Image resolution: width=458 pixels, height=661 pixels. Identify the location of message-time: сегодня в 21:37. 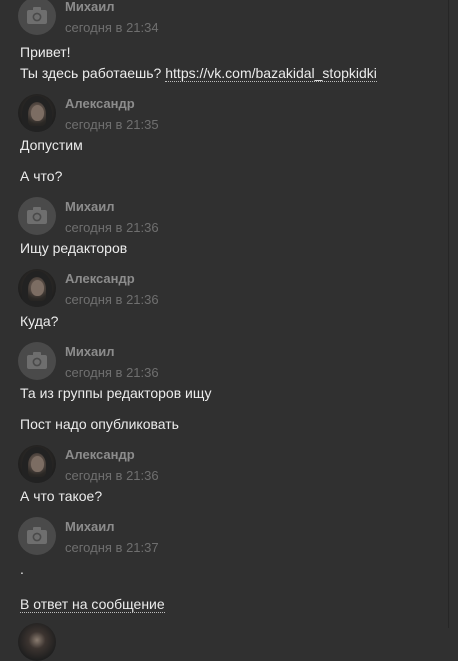
(112, 547).